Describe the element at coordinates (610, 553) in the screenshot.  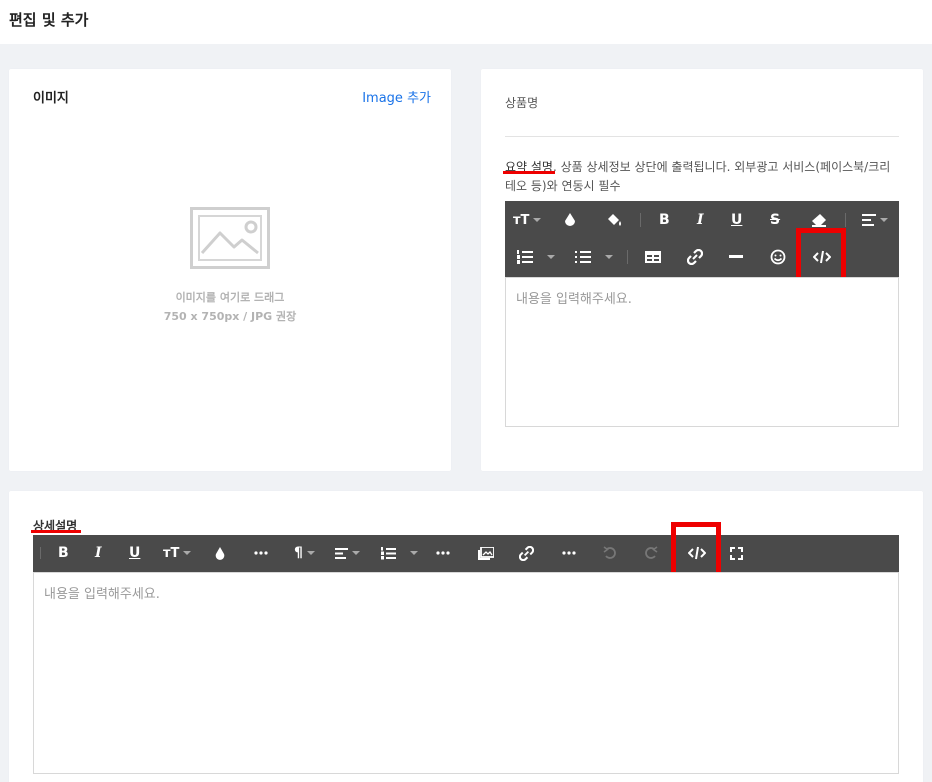
I see `undo-icon` at that location.